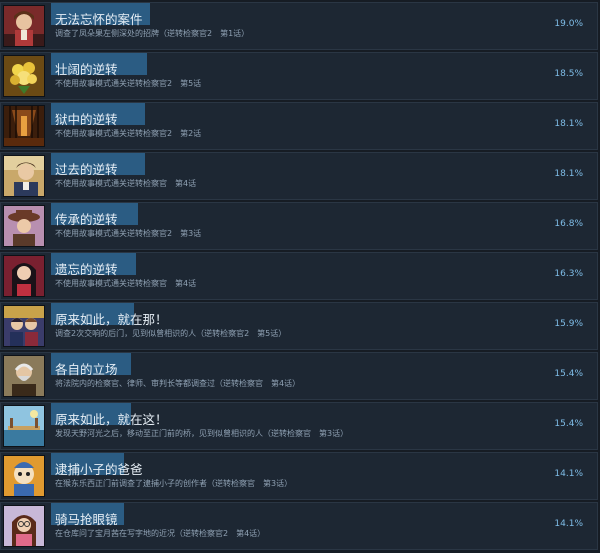 The image size is (600, 553). I want to click on achievement-title: 原来如此，就在那！, so click(111, 319).